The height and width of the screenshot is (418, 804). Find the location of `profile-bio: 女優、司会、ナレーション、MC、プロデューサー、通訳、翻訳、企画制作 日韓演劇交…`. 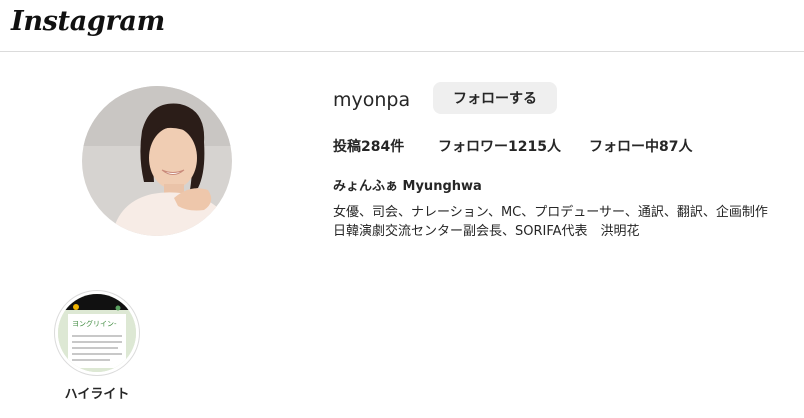

profile-bio: 女優、司会、ナレーション、MC、プロデューサー、通訳、翻訳、企画制作 日韓演劇交… is located at coordinates (568, 222).